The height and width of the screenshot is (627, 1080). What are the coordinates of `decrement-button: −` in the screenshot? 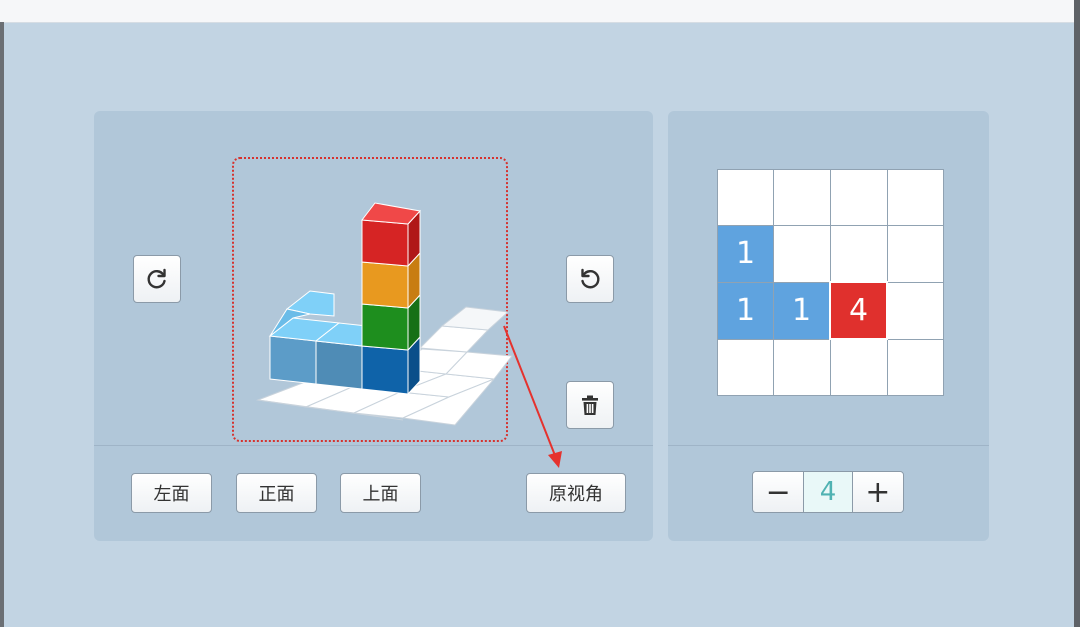 It's located at (778, 492).